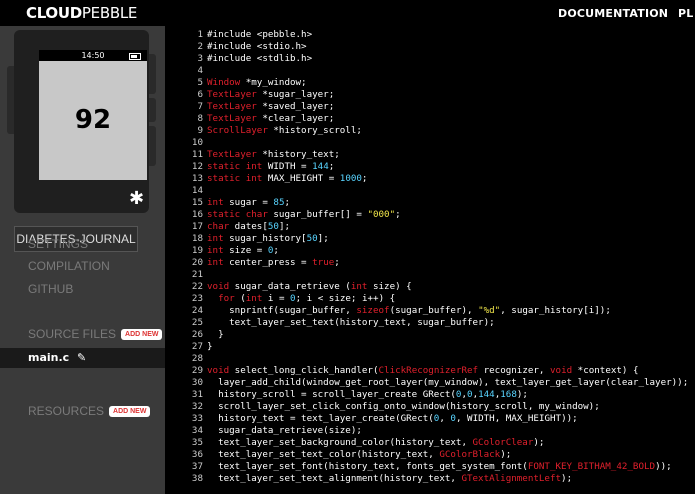 The height and width of the screenshot is (494, 695). I want to click on code-line: 4, so click(426, 71).